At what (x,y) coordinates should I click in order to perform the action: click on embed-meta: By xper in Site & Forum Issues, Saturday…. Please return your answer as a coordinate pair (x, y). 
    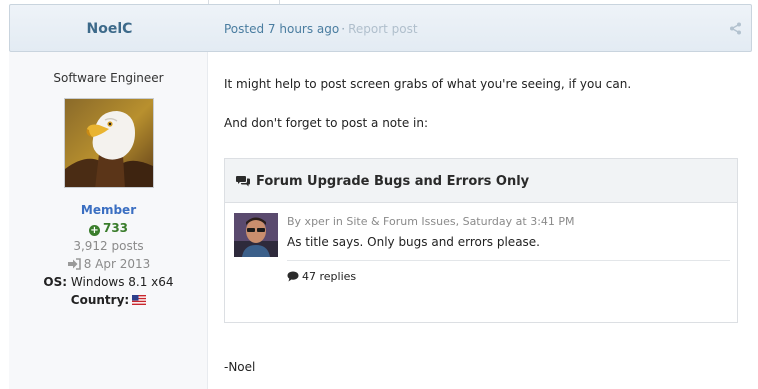
    Looking at the image, I should click on (431, 221).